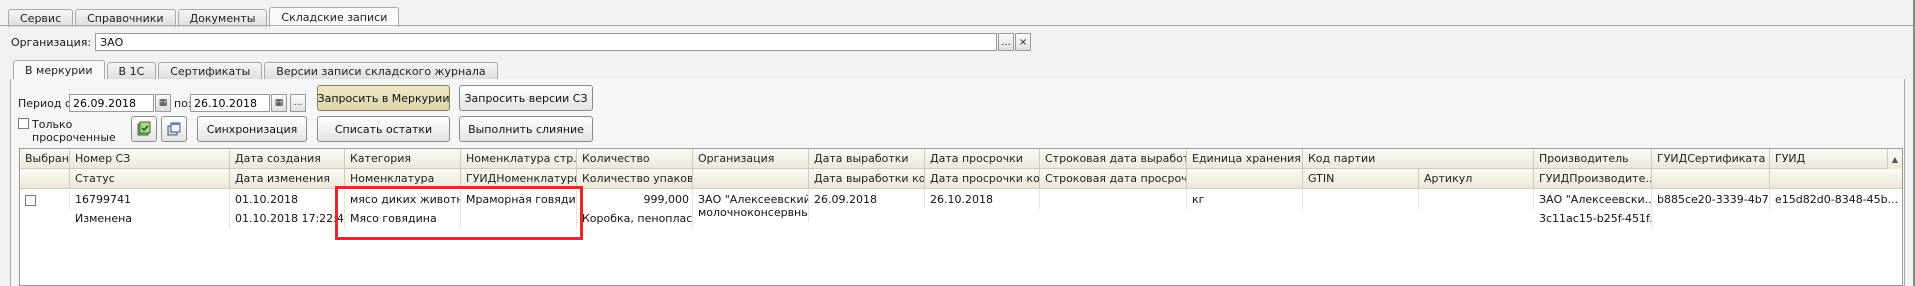 The width and height of the screenshot is (1915, 286). What do you see at coordinates (751, 159) in the screenshot?
I see `col-organization: Организация` at bounding box center [751, 159].